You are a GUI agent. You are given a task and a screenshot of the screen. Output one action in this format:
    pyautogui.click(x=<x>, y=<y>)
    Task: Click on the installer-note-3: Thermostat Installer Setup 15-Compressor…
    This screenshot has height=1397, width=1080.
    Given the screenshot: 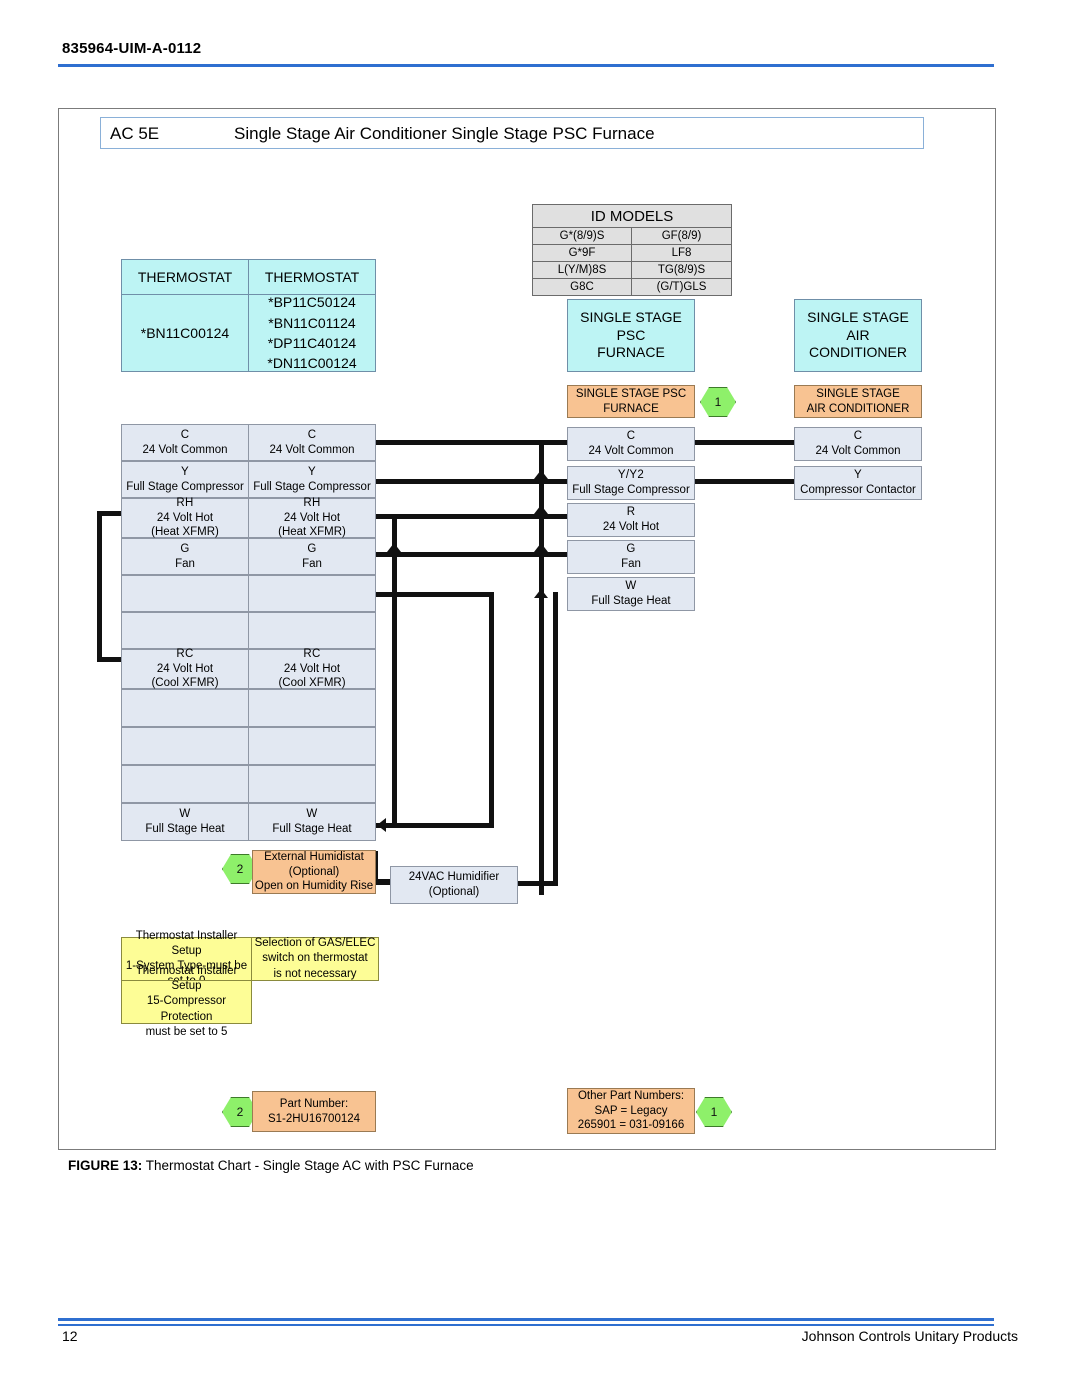 What is the action you would take?
    pyautogui.click(x=186, y=1001)
    